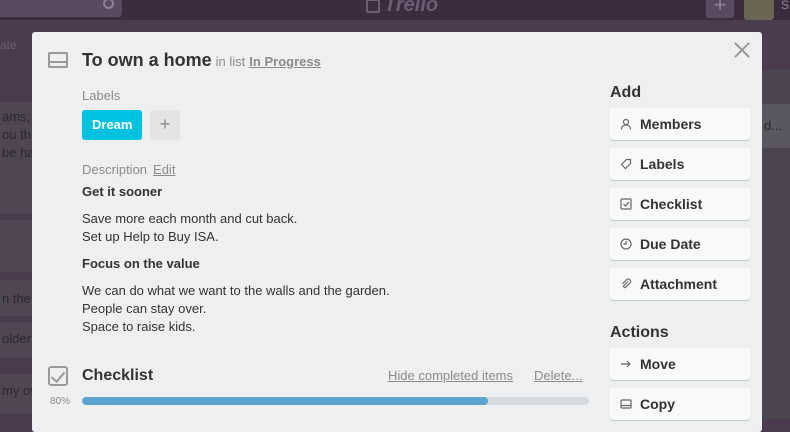 The height and width of the screenshot is (432, 790). I want to click on actions-heading: Actions, so click(639, 332).